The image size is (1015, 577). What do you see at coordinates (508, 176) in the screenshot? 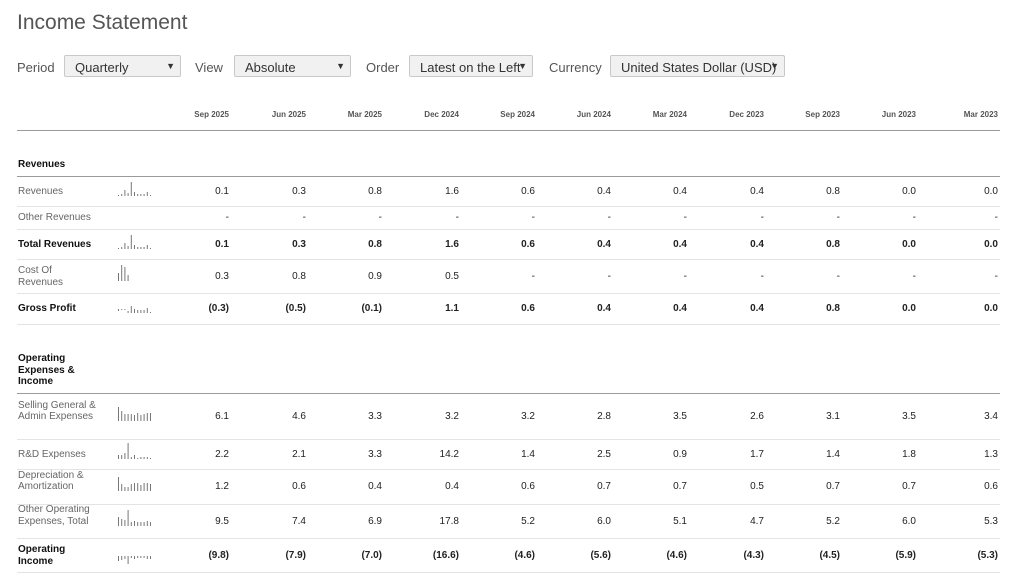
I see `section-divider` at bounding box center [508, 176].